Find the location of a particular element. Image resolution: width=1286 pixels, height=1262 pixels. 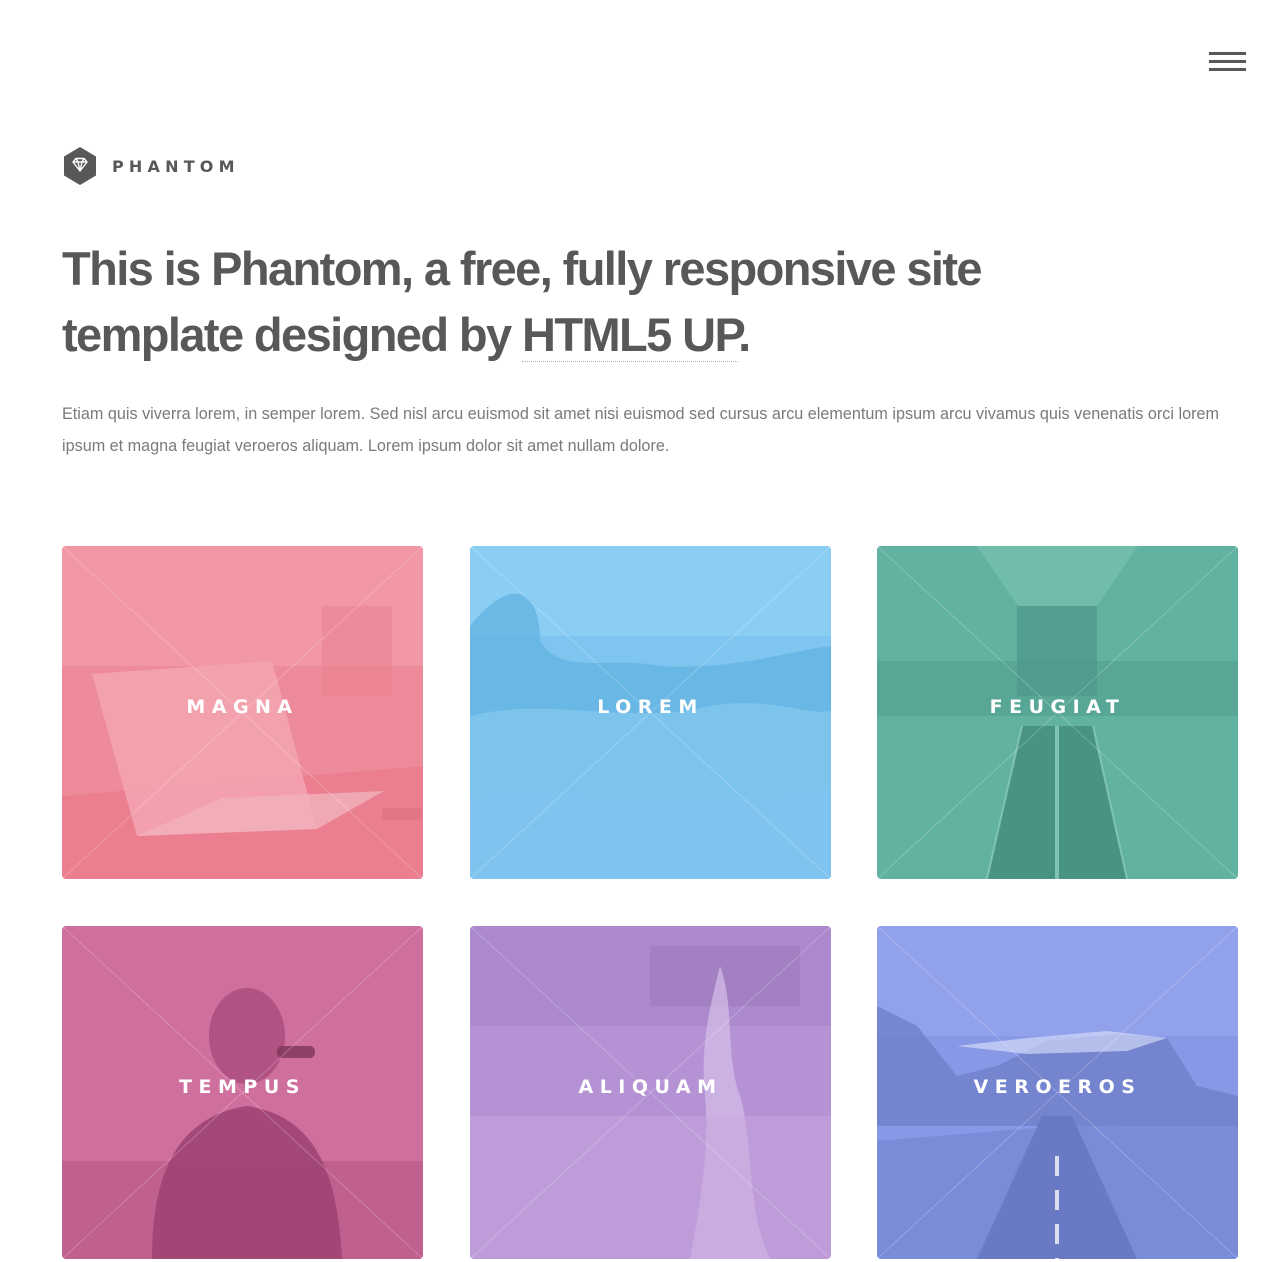

hamburger-menu-icon is located at coordinates (1227, 64).